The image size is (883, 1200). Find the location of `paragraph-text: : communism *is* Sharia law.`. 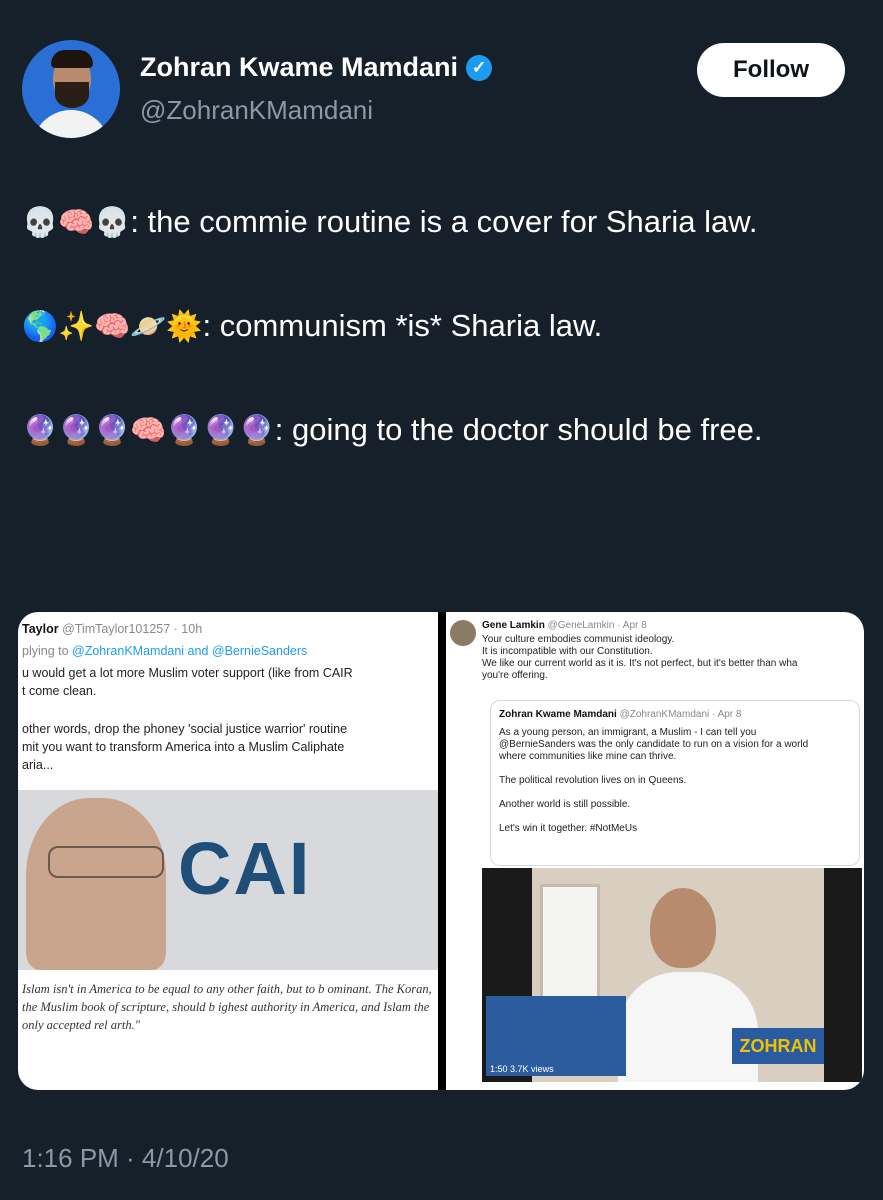

paragraph-text: : communism *is* Sharia law. is located at coordinates (402, 325).